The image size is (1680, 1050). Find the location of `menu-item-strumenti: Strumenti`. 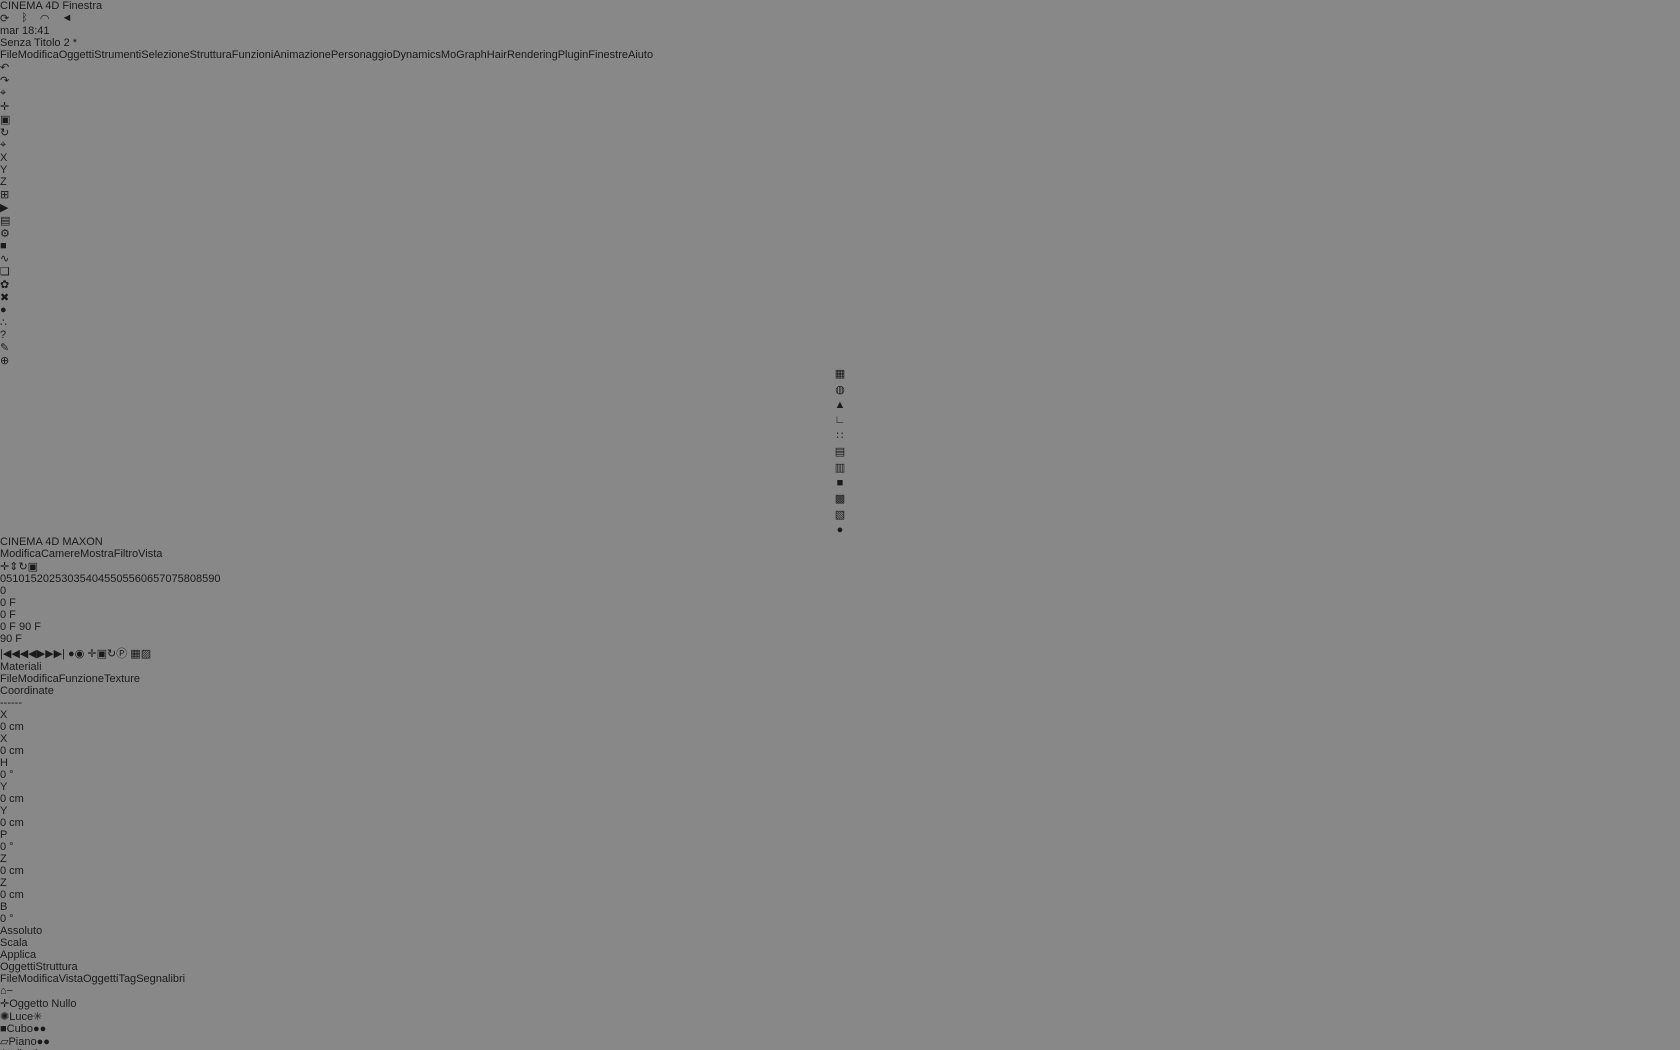

menu-item-strumenti: Strumenti is located at coordinates (117, 55).